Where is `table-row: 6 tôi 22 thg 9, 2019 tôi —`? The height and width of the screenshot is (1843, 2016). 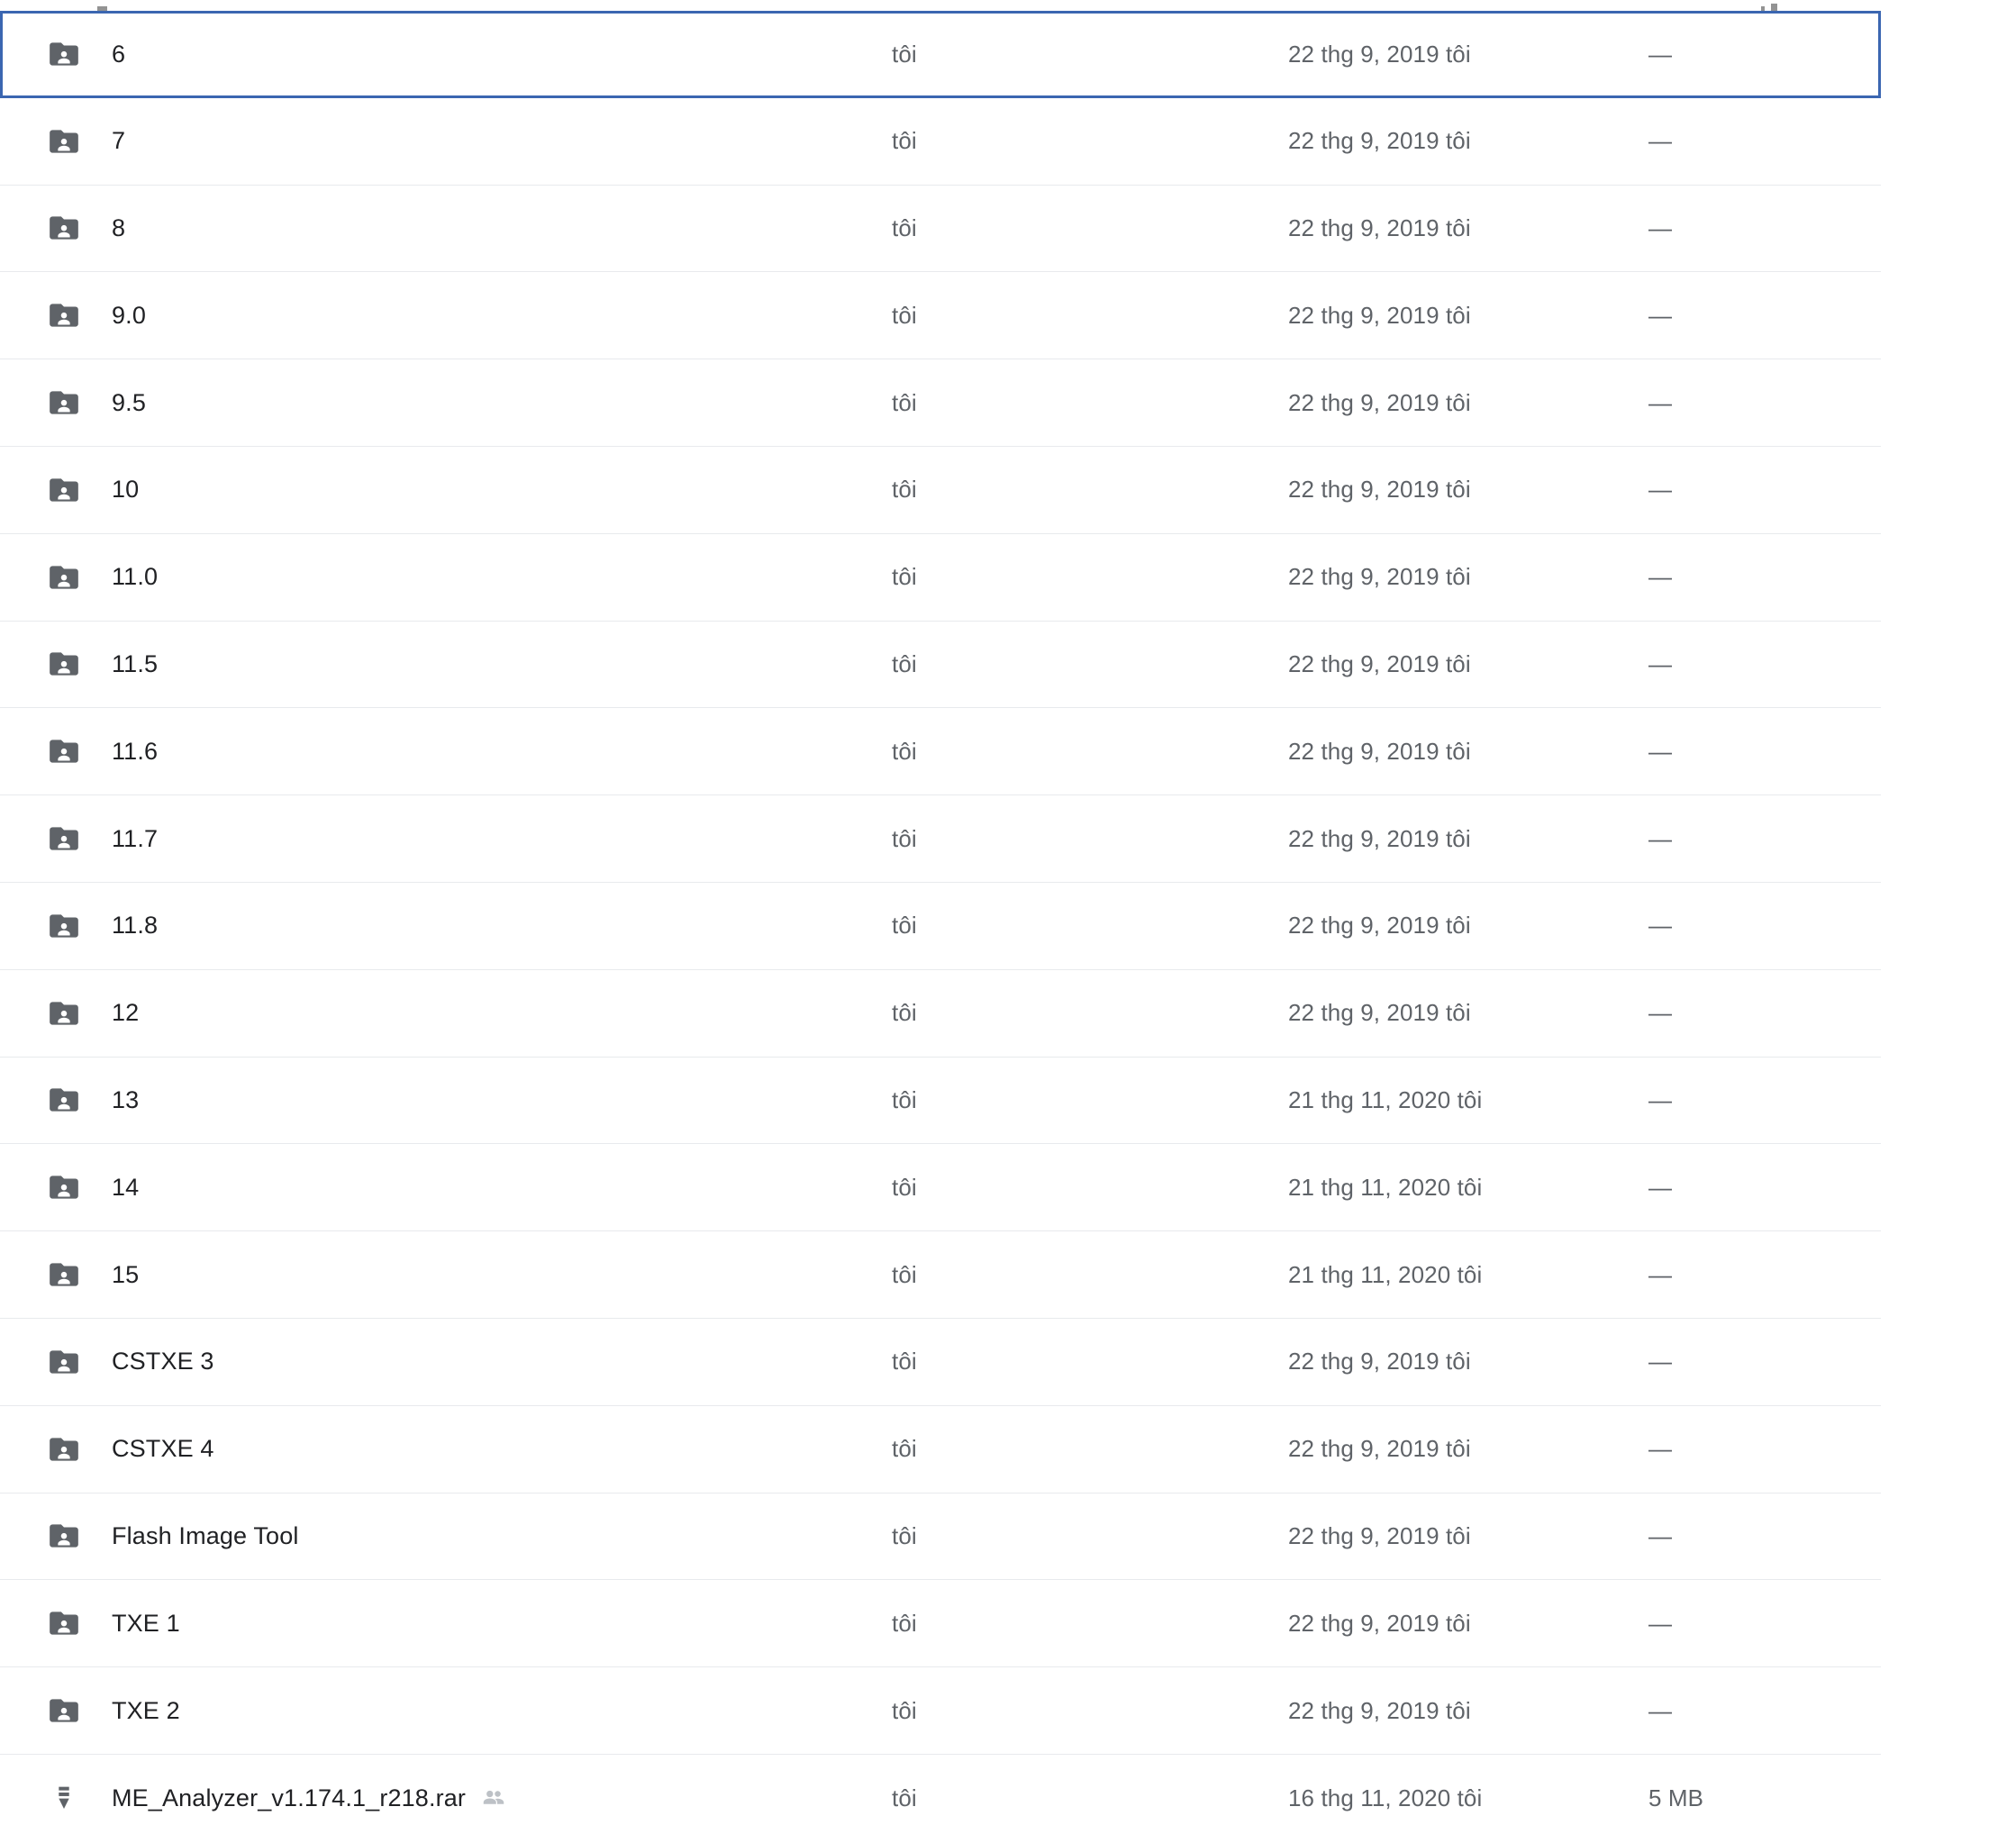
table-row: 6 tôi 22 thg 9, 2019 tôi — is located at coordinates (941, 54).